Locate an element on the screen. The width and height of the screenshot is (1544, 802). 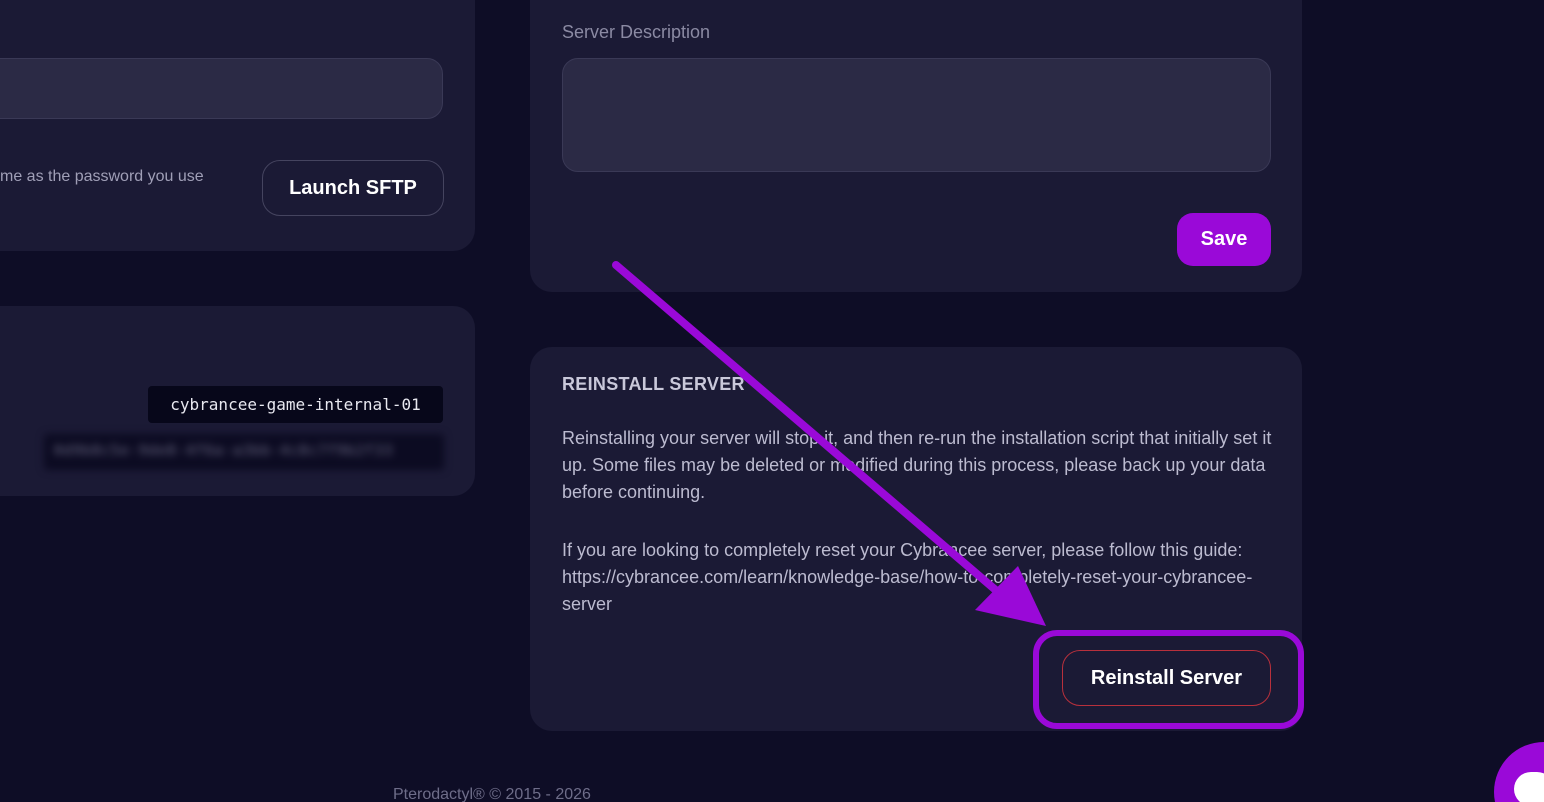
annotation-arrow is located at coordinates (829, 443).